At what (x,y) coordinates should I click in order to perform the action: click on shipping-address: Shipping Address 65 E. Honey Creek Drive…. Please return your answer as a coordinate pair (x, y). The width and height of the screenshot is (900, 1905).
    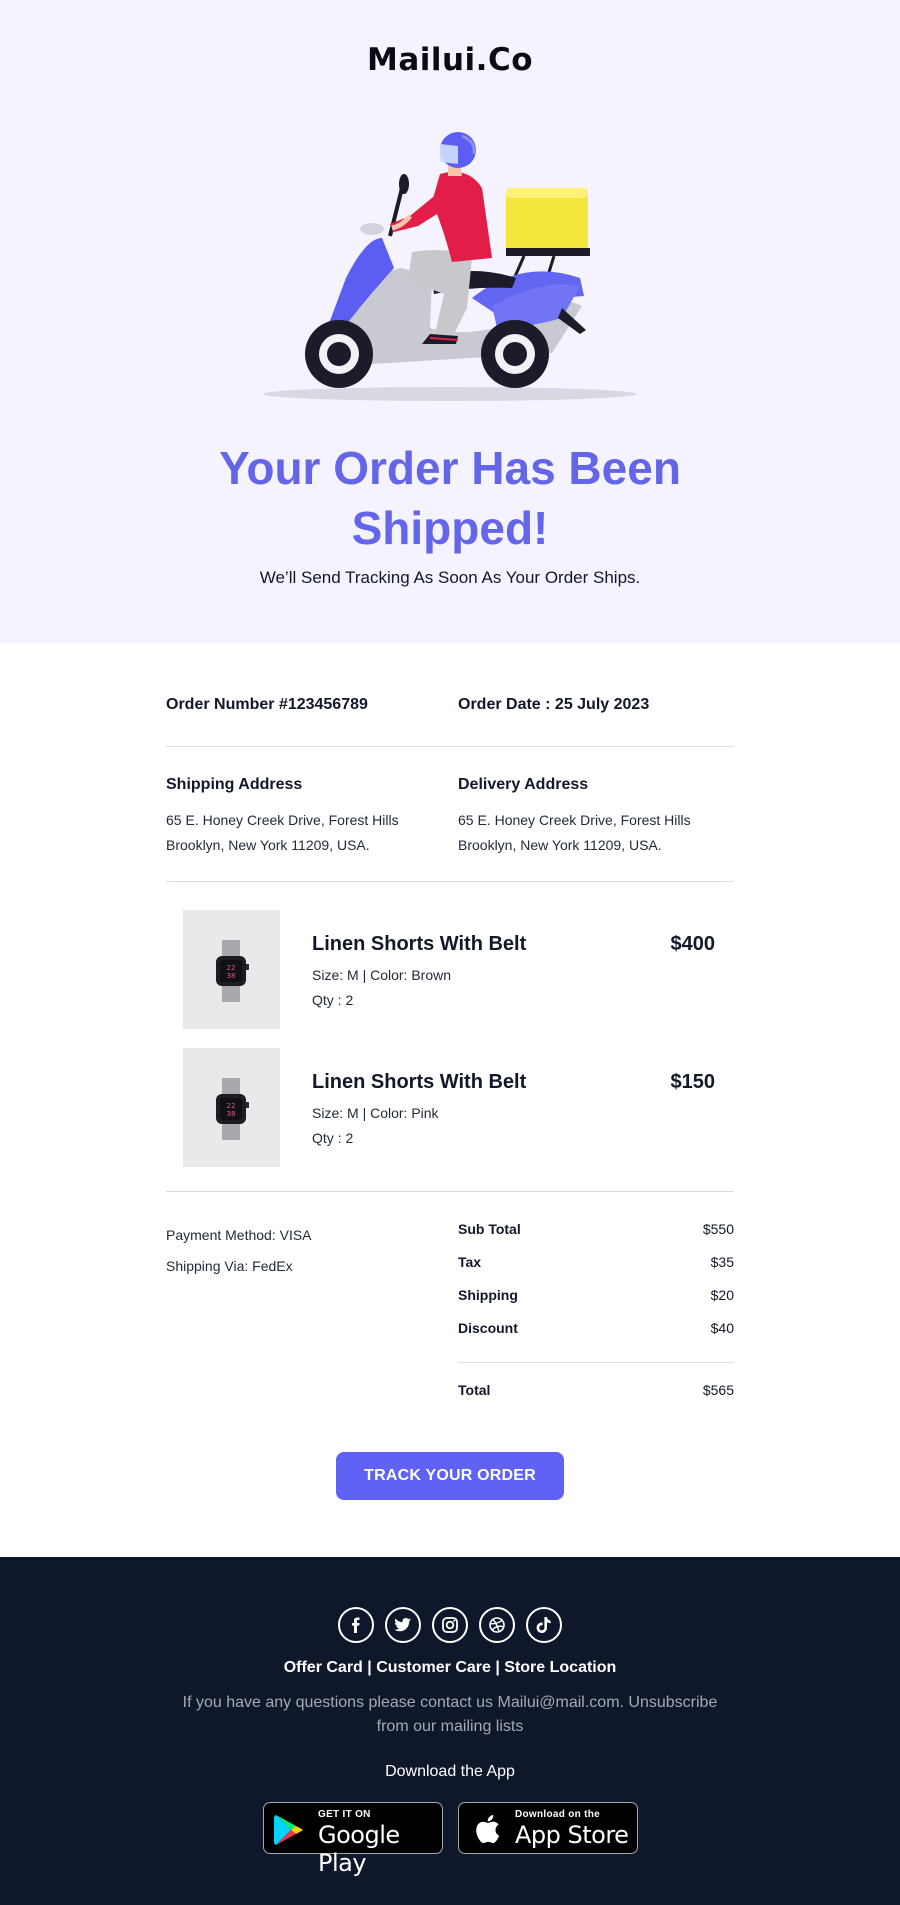
    Looking at the image, I should click on (296, 817).